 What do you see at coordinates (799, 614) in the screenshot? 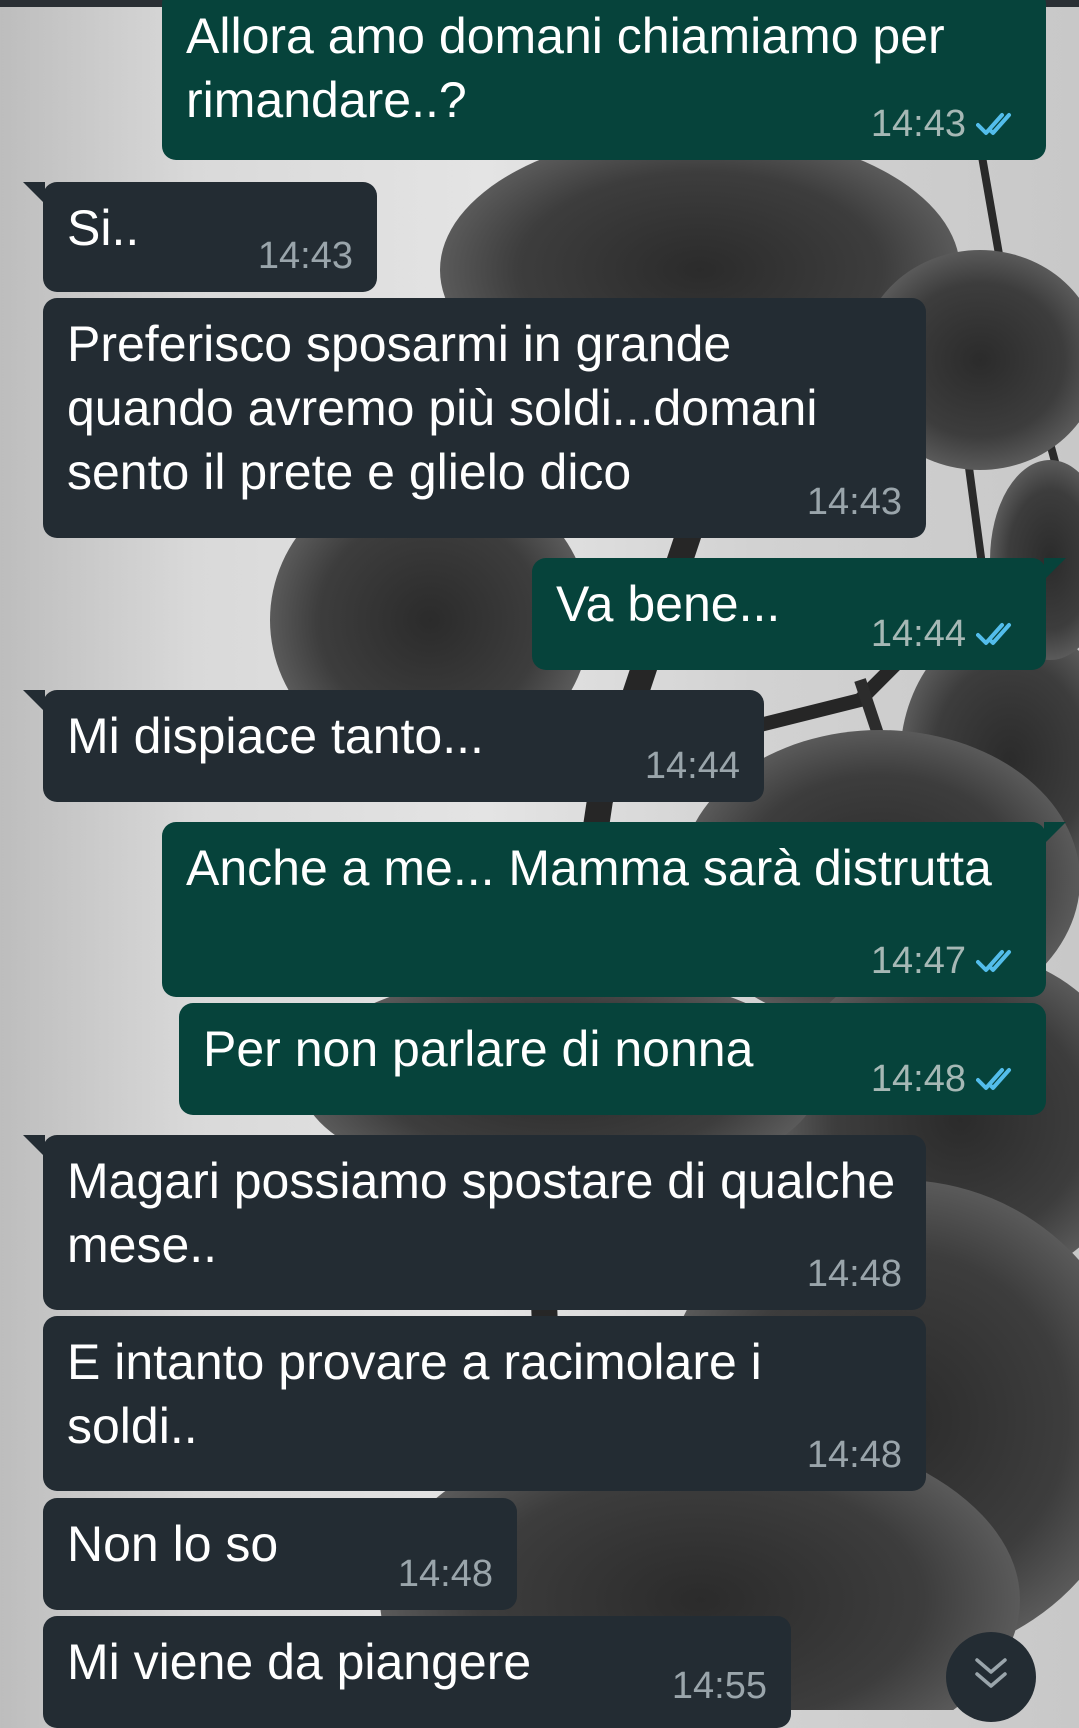
I see `message-outgoing: Va bene... 14:44` at bounding box center [799, 614].